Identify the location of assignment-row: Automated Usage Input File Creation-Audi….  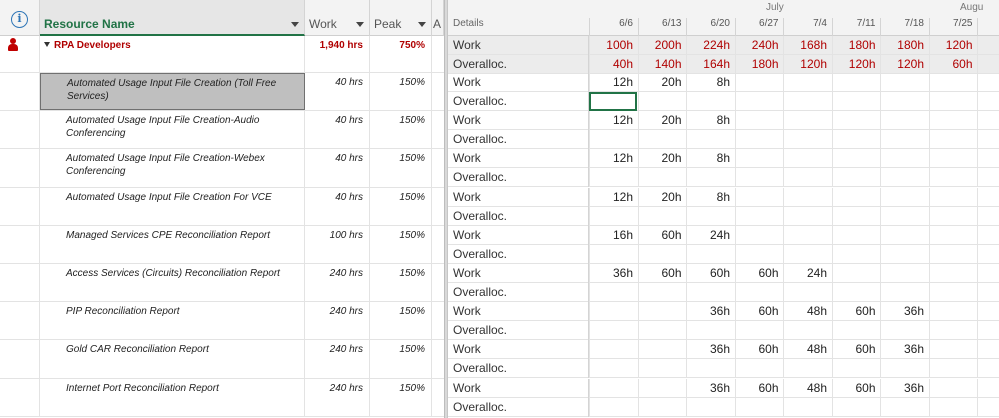
(223, 130).